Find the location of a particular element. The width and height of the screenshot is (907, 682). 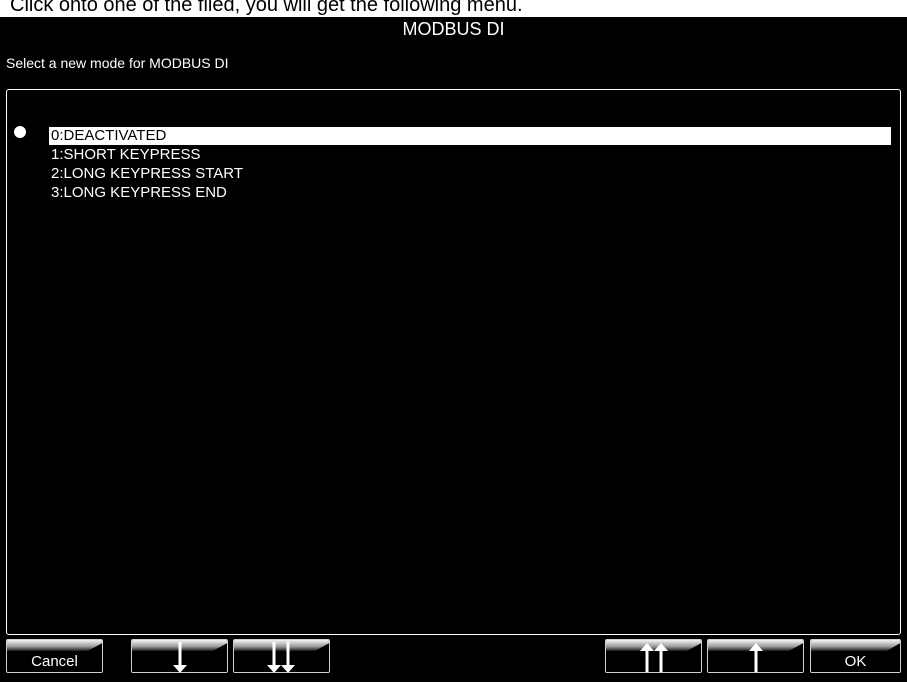

arrow-up-icon is located at coordinates (756, 657).